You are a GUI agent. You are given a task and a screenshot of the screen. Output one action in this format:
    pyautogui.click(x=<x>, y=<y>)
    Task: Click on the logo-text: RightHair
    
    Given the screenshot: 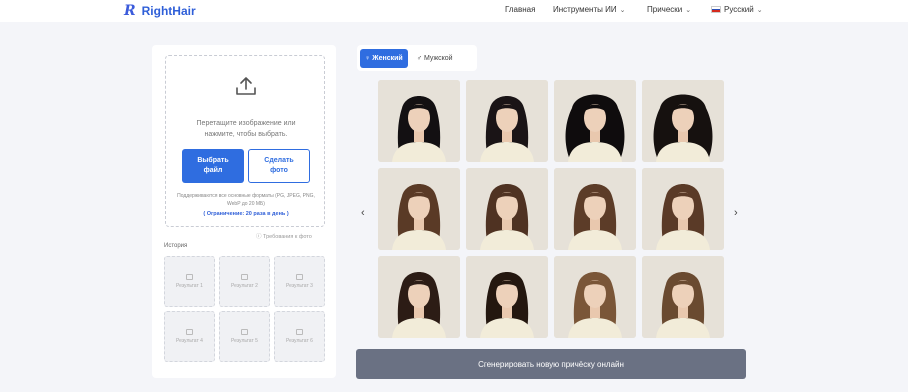 What is the action you would take?
    pyautogui.click(x=168, y=11)
    